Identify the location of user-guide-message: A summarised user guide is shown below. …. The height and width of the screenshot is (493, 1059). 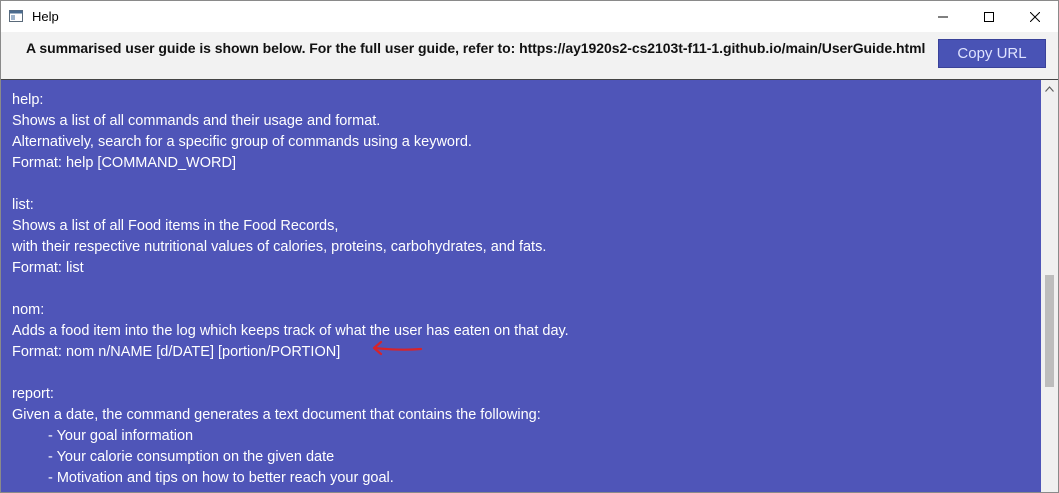
(476, 48).